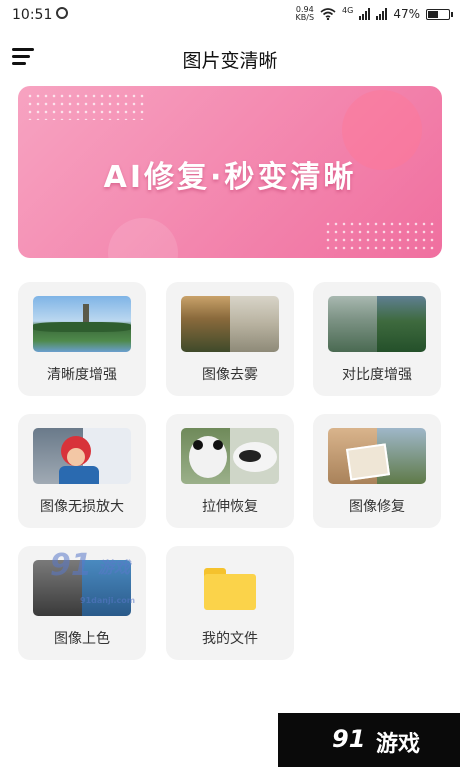  Describe the element at coordinates (377, 507) in the screenshot. I see `feature-label: 图像修复` at that location.